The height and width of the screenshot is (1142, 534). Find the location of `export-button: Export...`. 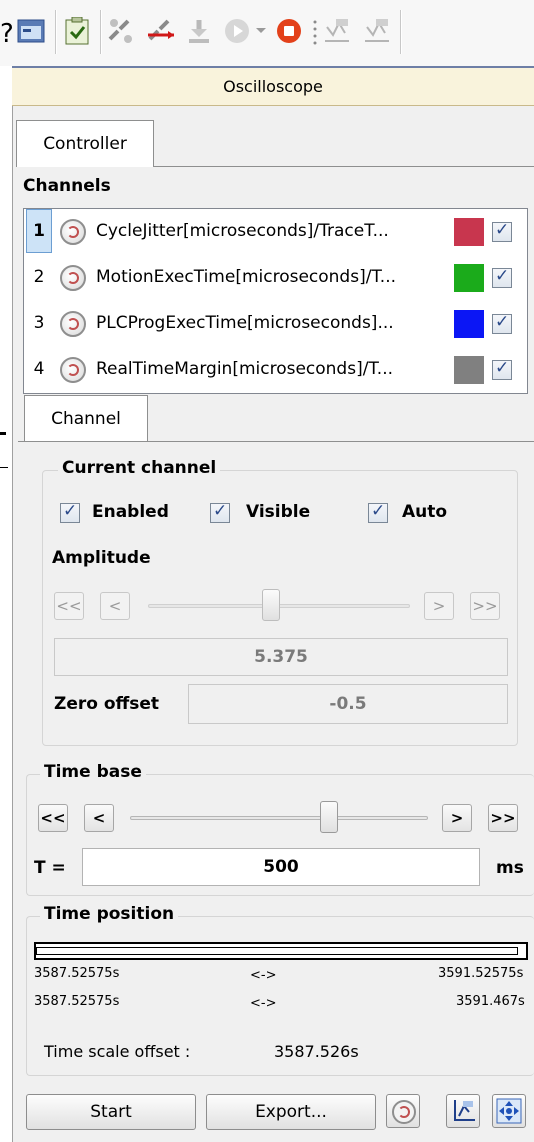

export-button: Export... is located at coordinates (291, 1112).